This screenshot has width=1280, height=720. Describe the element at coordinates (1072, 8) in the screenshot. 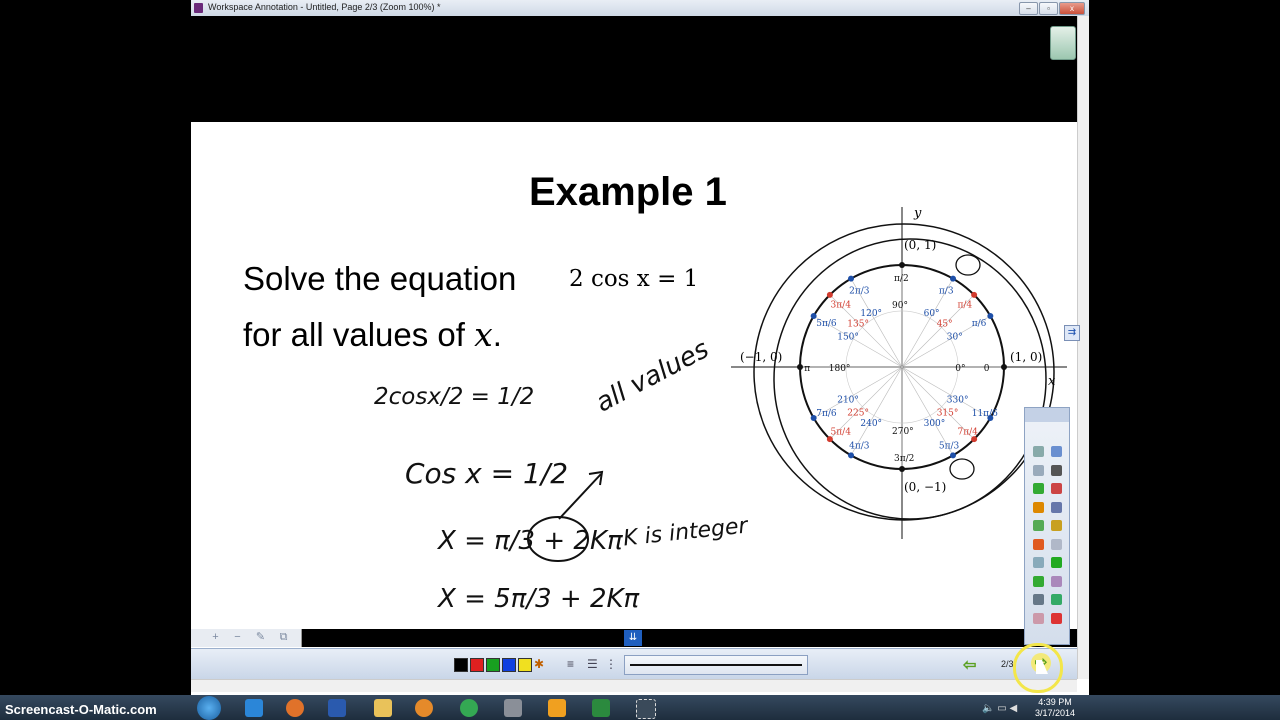

I see `close-button: x` at that location.